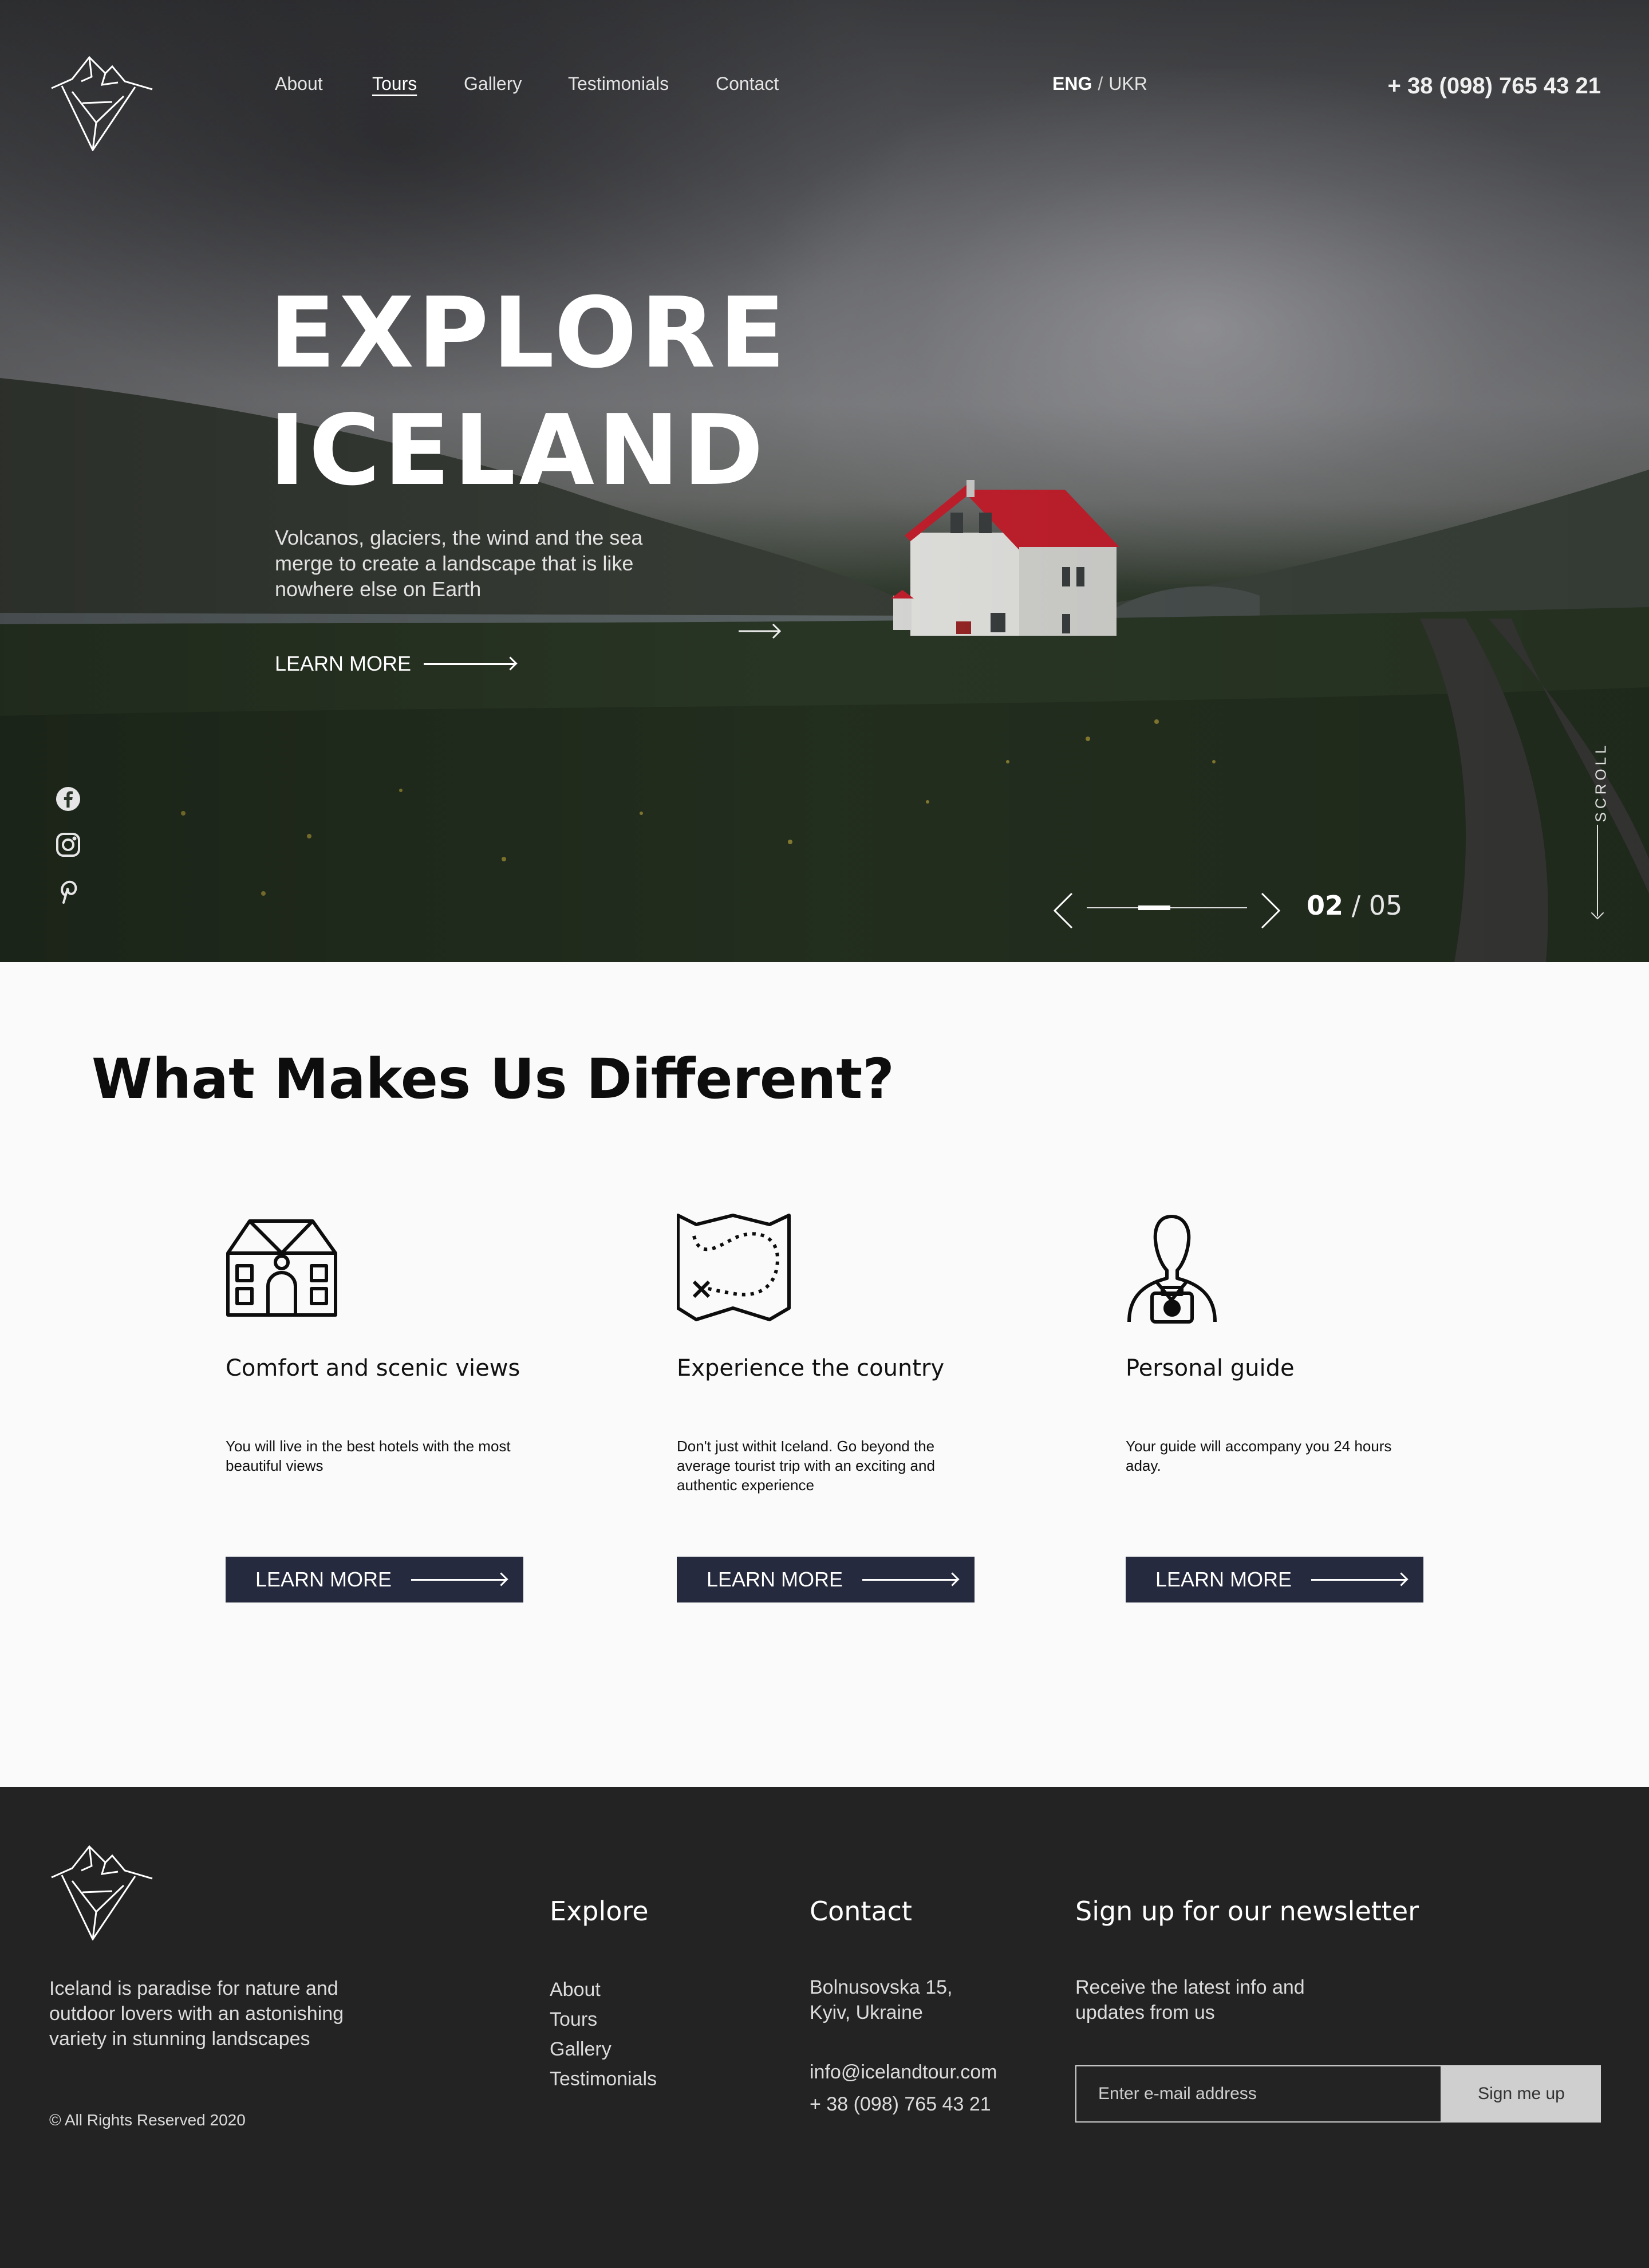 The image size is (1649, 2268). What do you see at coordinates (529, 393) in the screenshot?
I see `hero-title: EXPLORE ICELAND` at bounding box center [529, 393].